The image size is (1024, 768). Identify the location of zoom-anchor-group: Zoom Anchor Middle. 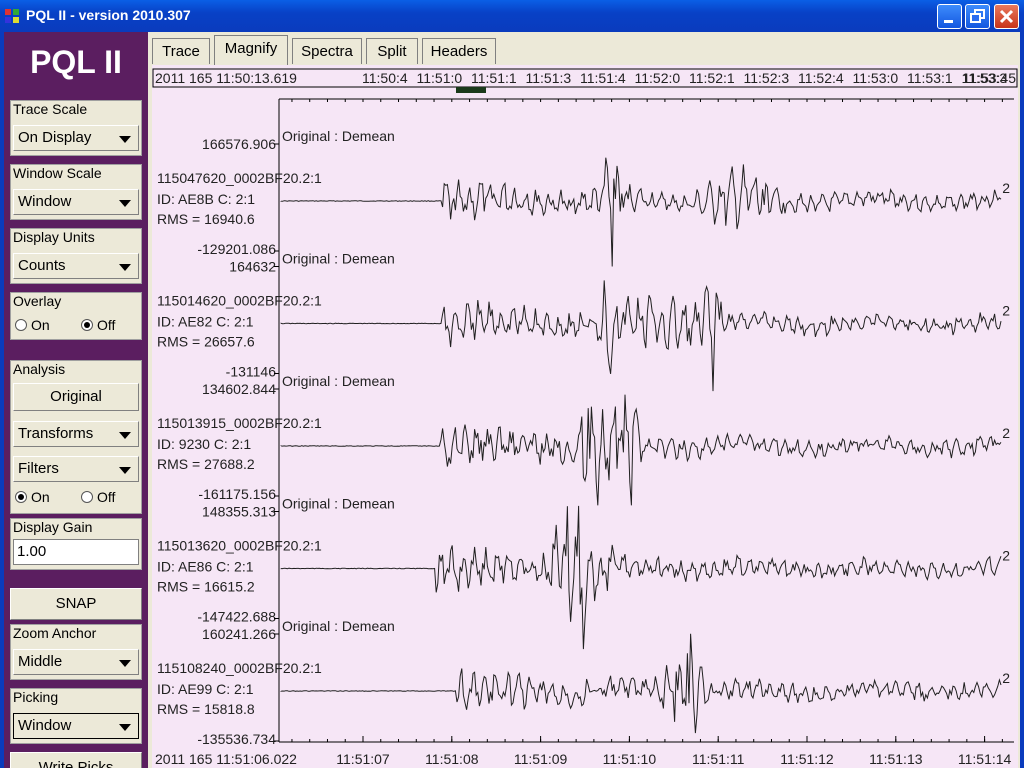
(76, 652).